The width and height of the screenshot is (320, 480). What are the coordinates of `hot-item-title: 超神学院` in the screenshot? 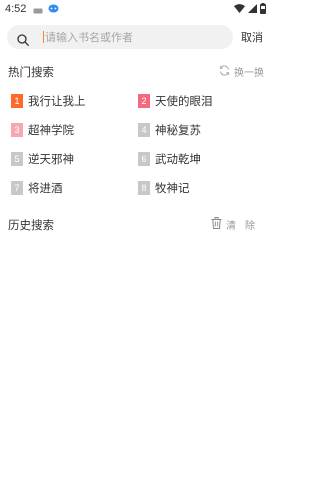 It's located at (51, 130).